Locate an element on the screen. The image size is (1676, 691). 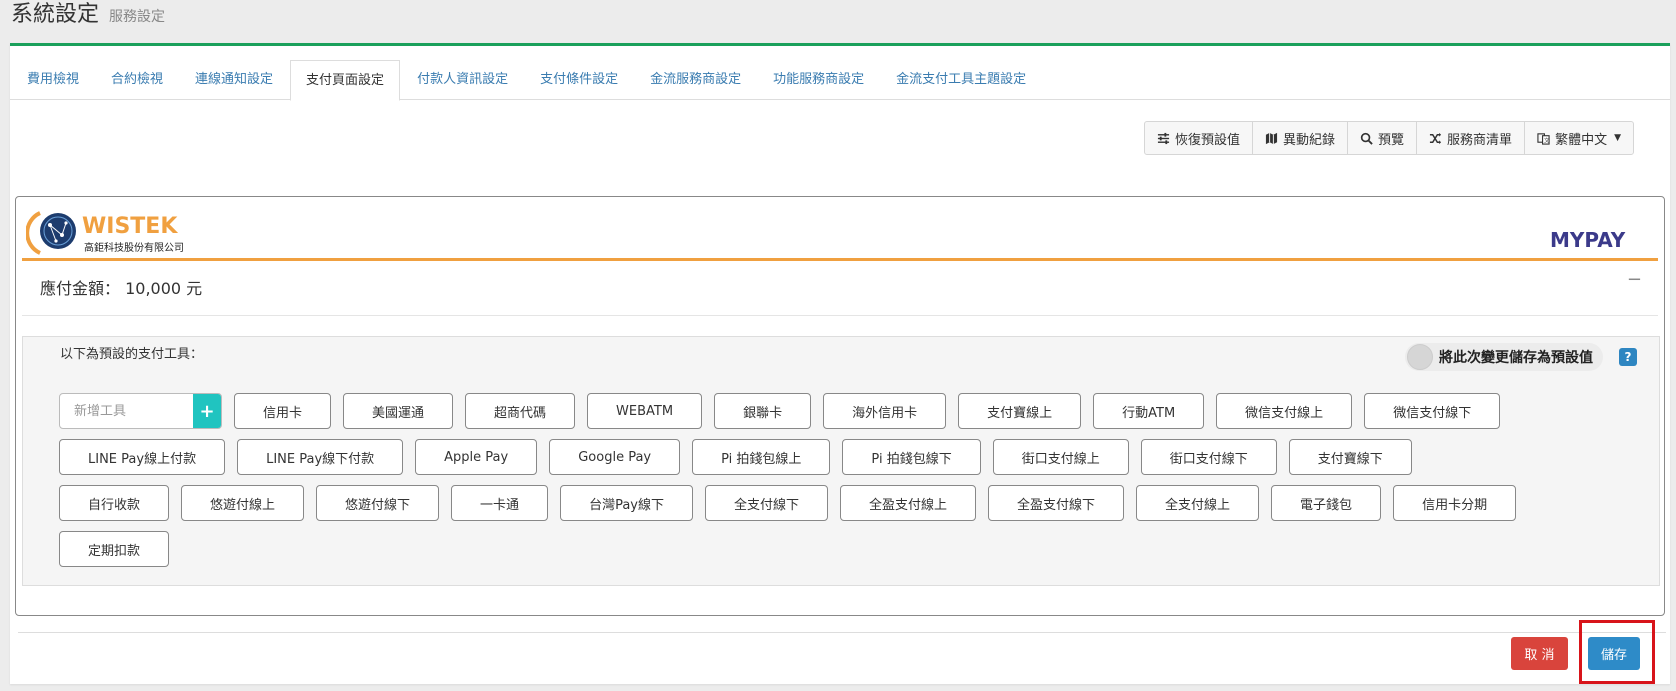
tool-row: 定期扣款 is located at coordinates (789, 549).